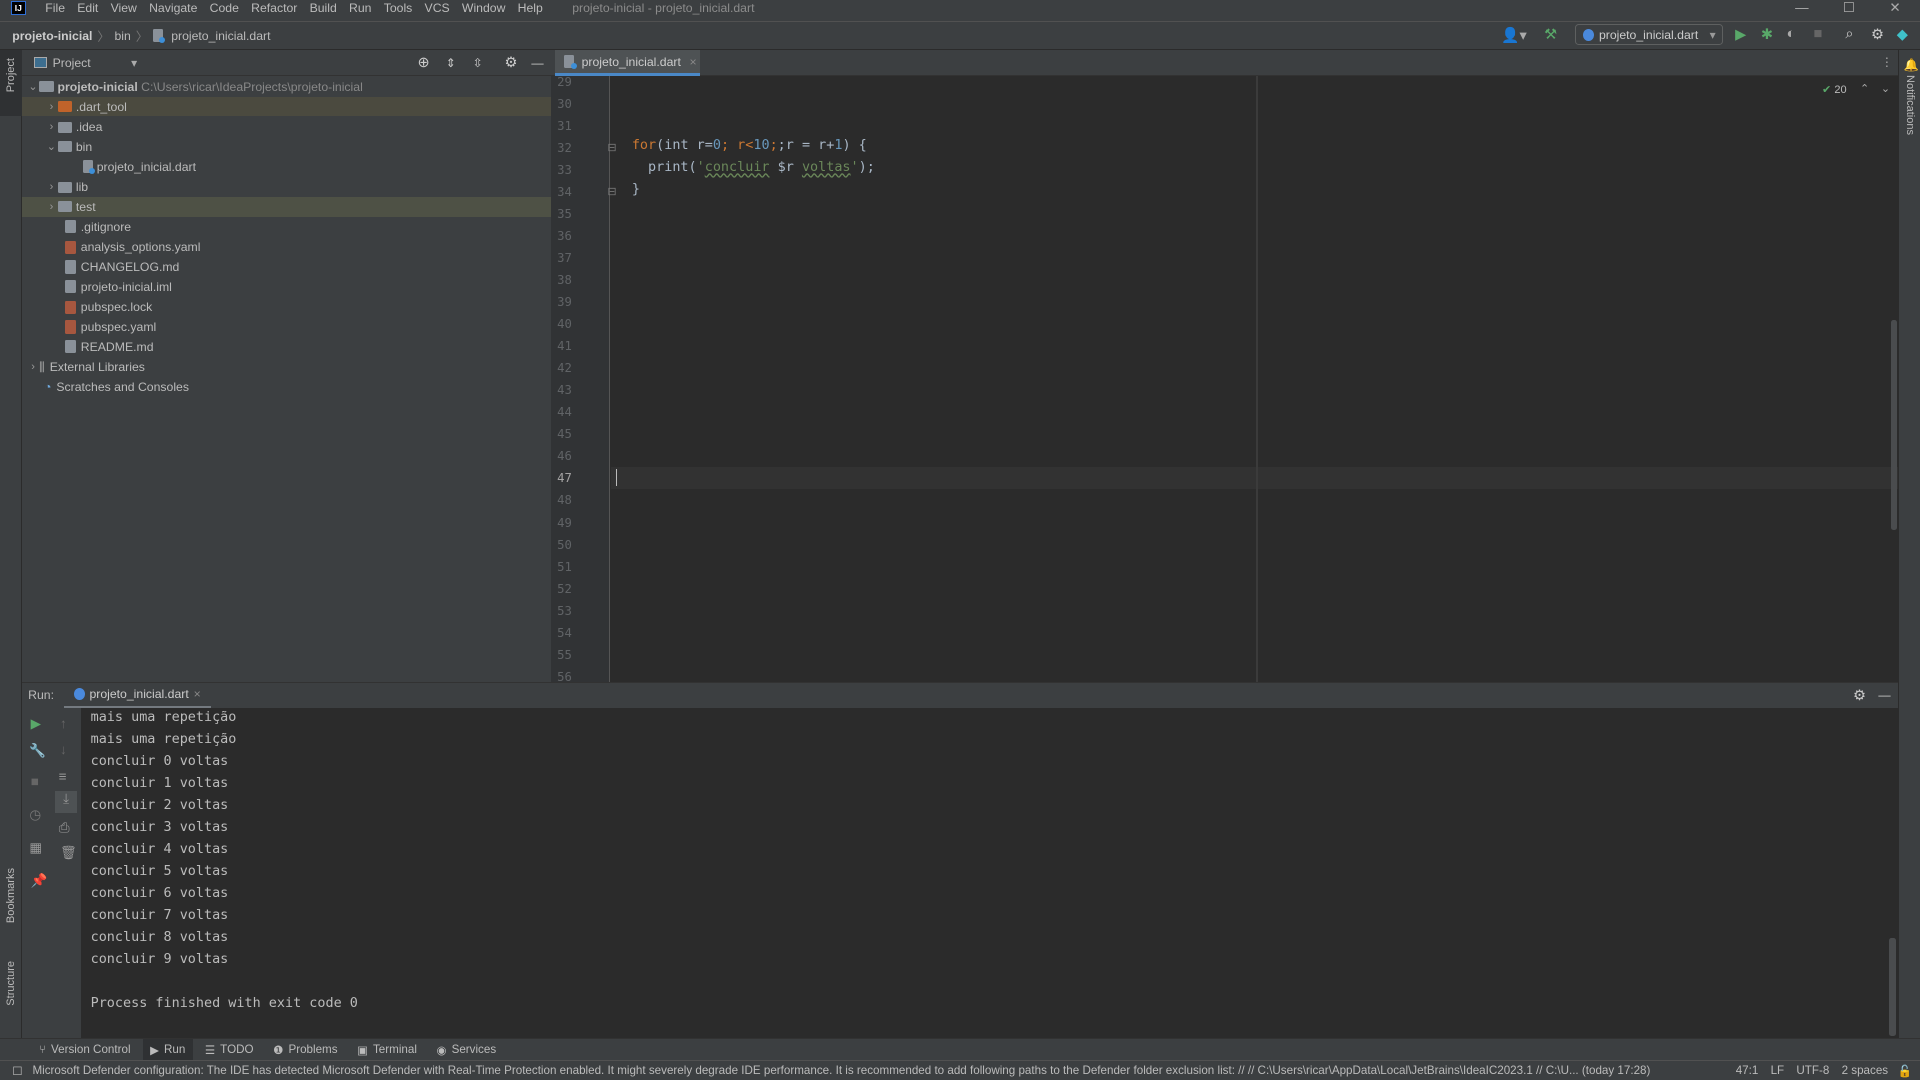 The image size is (1920, 1080). I want to click on tree-item-pubspec-lock: pubspec.lock, so click(286, 308).